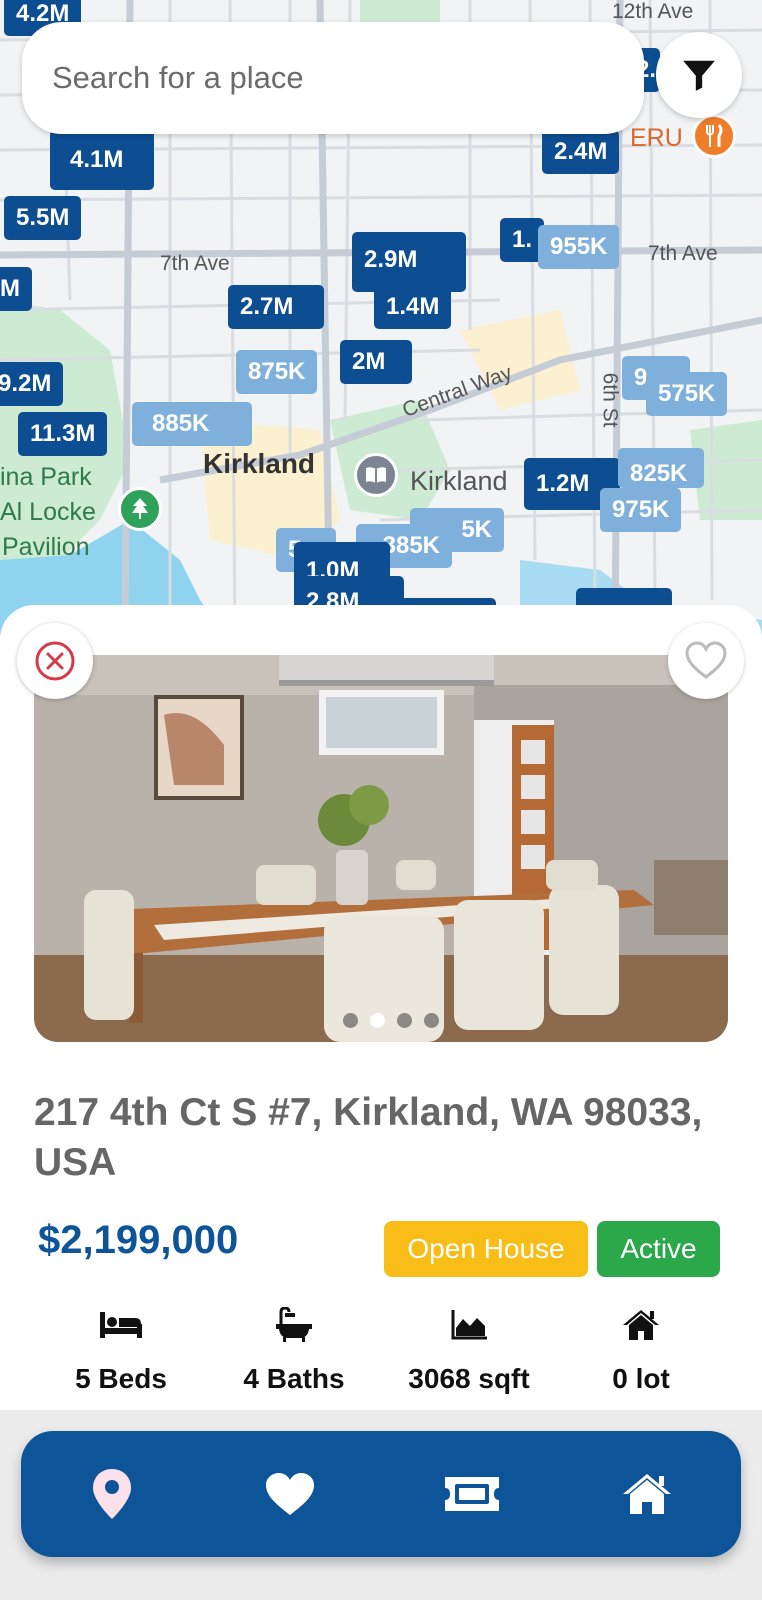  What do you see at coordinates (714, 136) in the screenshot?
I see `restaurant-icon` at bounding box center [714, 136].